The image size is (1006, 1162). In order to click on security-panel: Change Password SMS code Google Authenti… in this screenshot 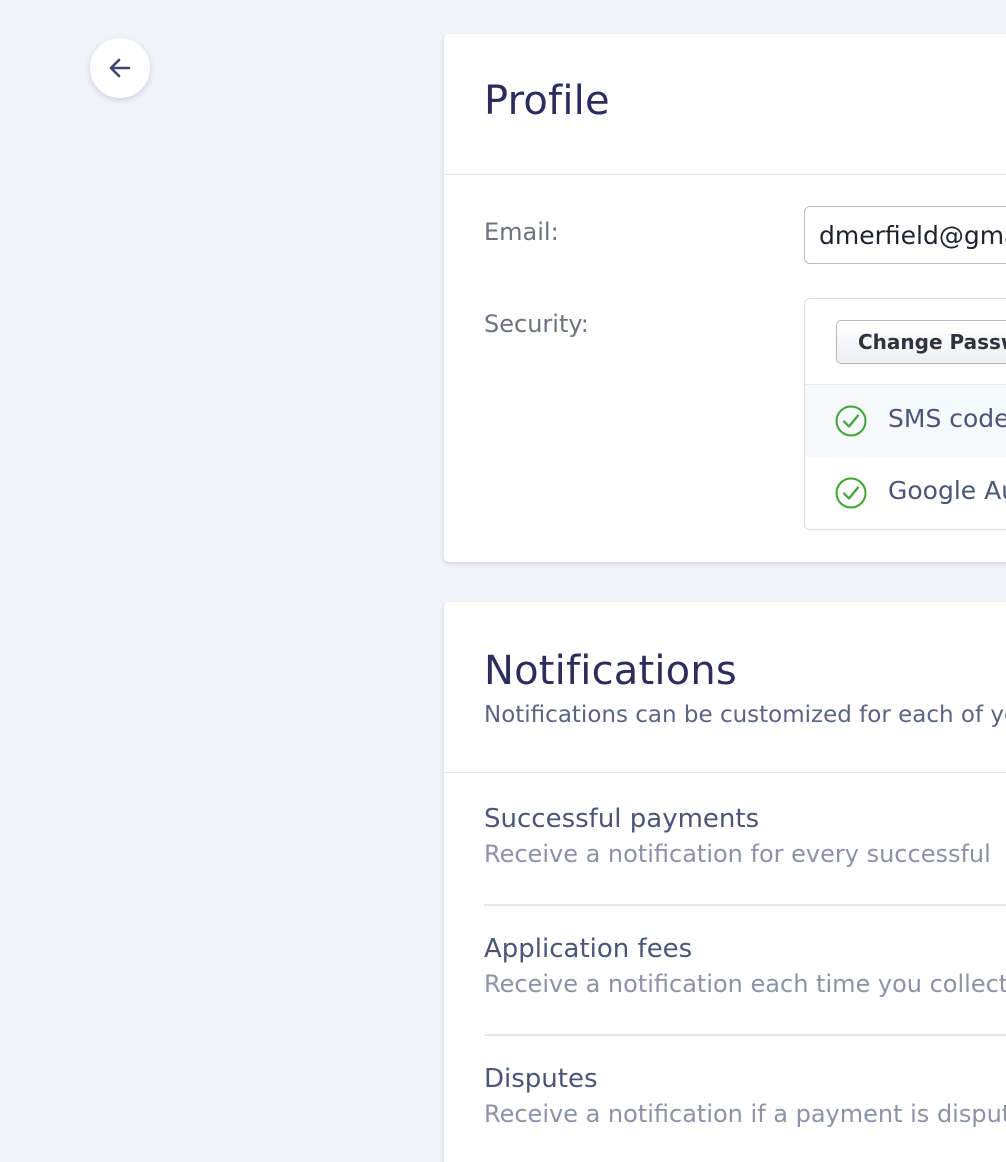, I will do `click(905, 414)`.